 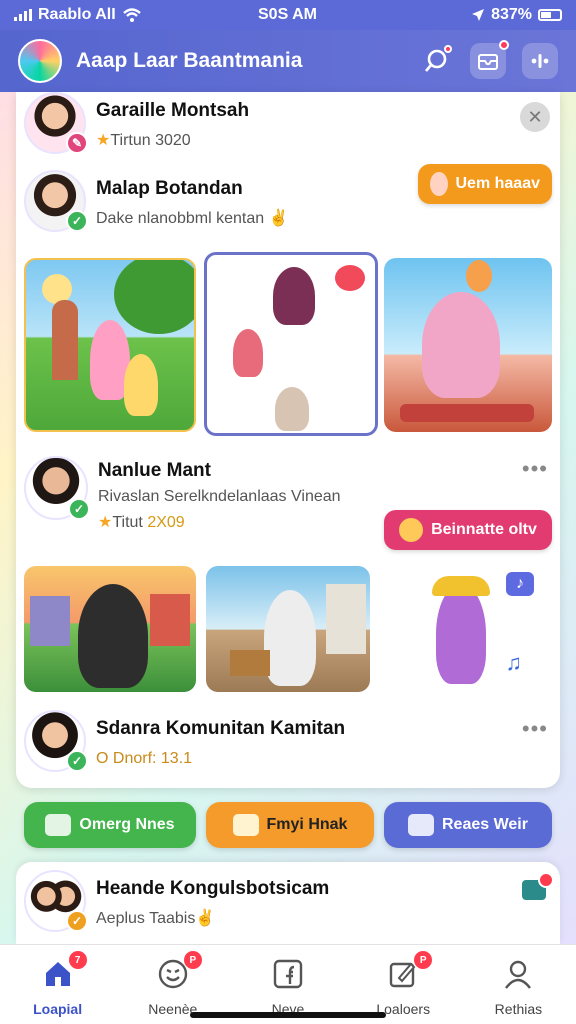 I want to click on clap-icon: ✌, so click(x=278, y=218).